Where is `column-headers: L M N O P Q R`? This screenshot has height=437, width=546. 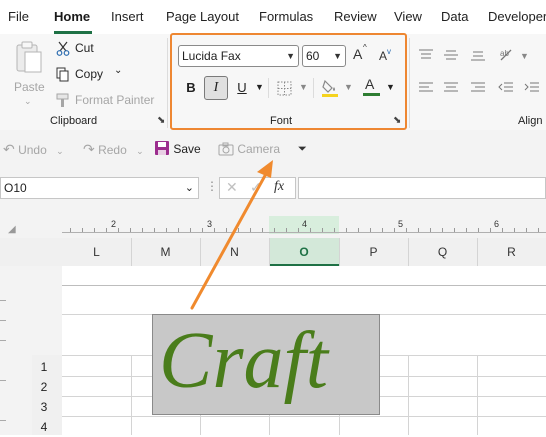 column-headers: L M N O P Q R is located at coordinates (273, 252).